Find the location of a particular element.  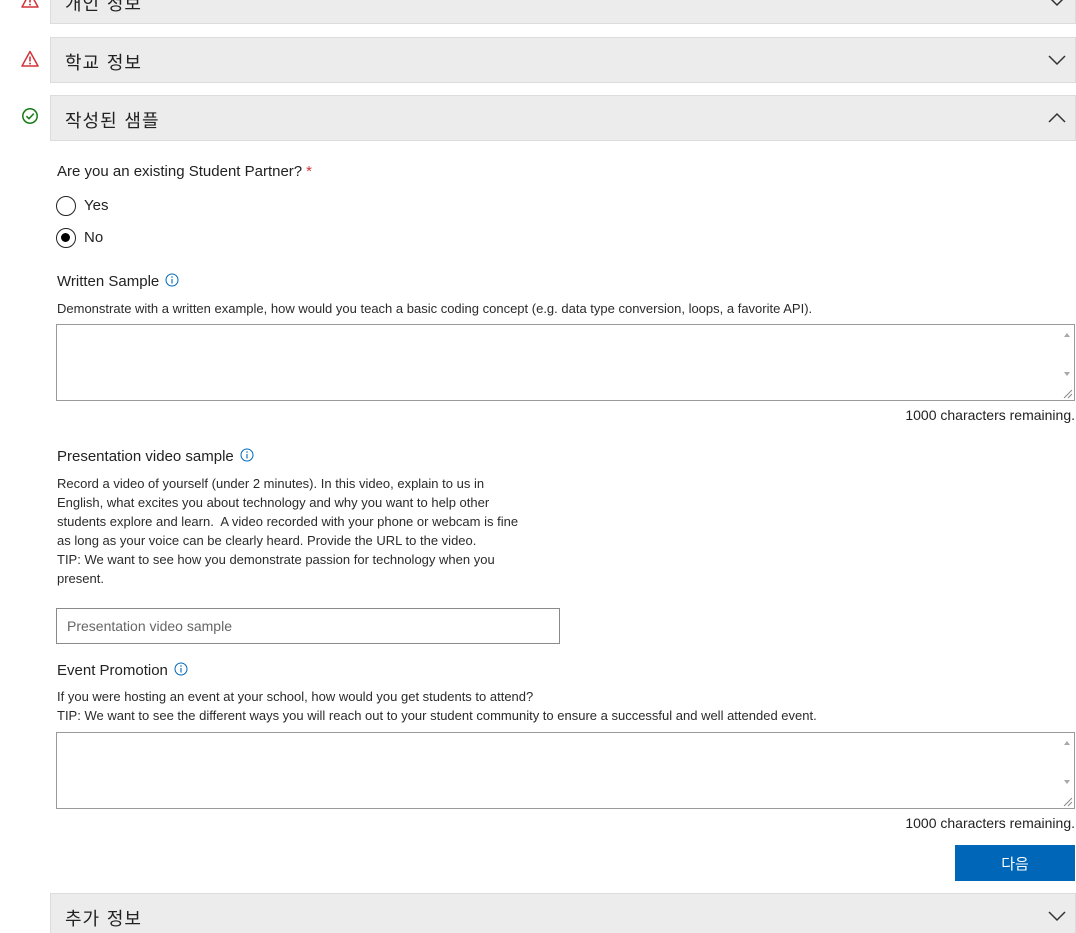

required-marker: * is located at coordinates (309, 171).